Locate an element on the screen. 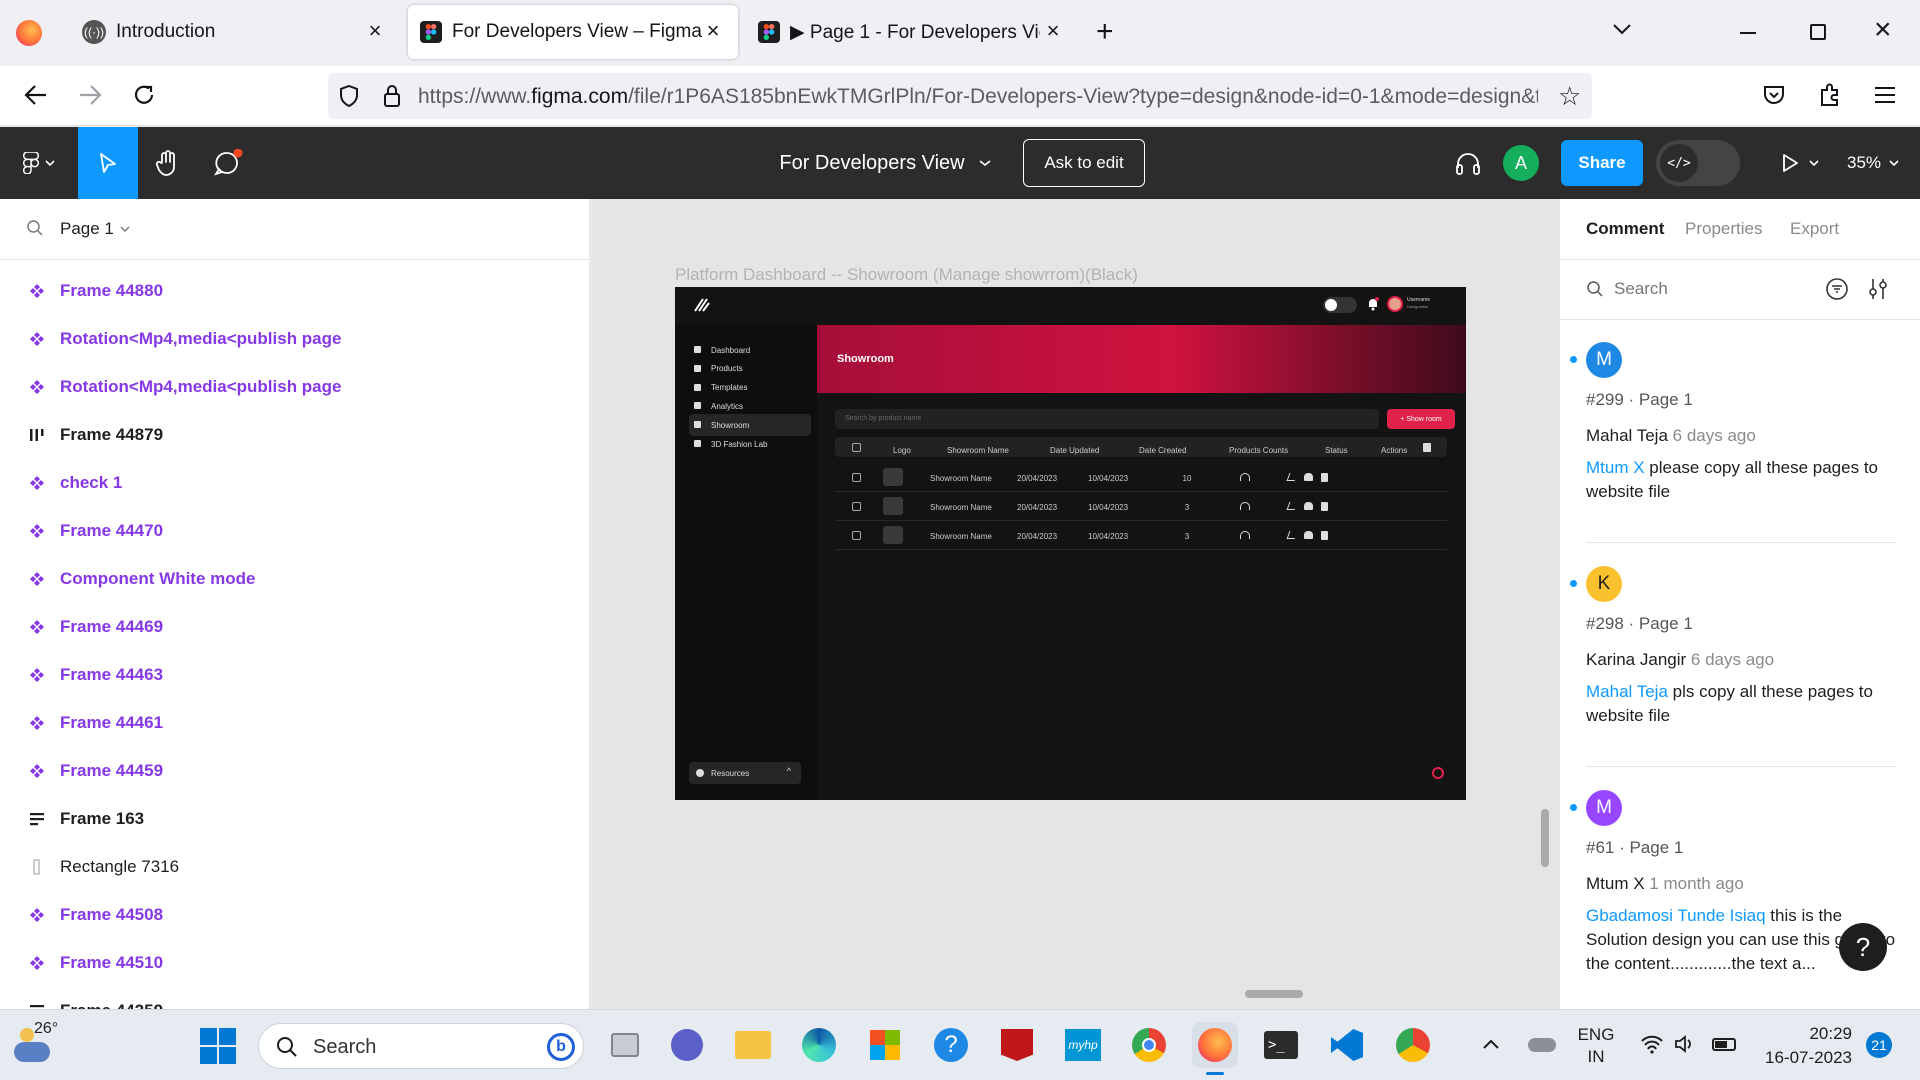  get-help-icon: ? is located at coordinates (951, 1045).